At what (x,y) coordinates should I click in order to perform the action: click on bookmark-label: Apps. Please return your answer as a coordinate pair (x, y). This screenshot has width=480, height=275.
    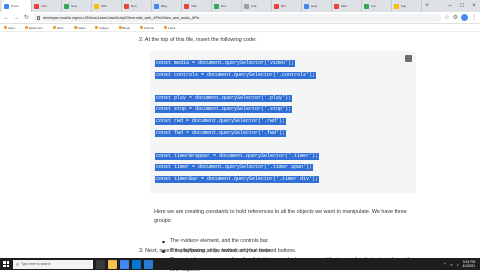
    Looking at the image, I should click on (11, 27).